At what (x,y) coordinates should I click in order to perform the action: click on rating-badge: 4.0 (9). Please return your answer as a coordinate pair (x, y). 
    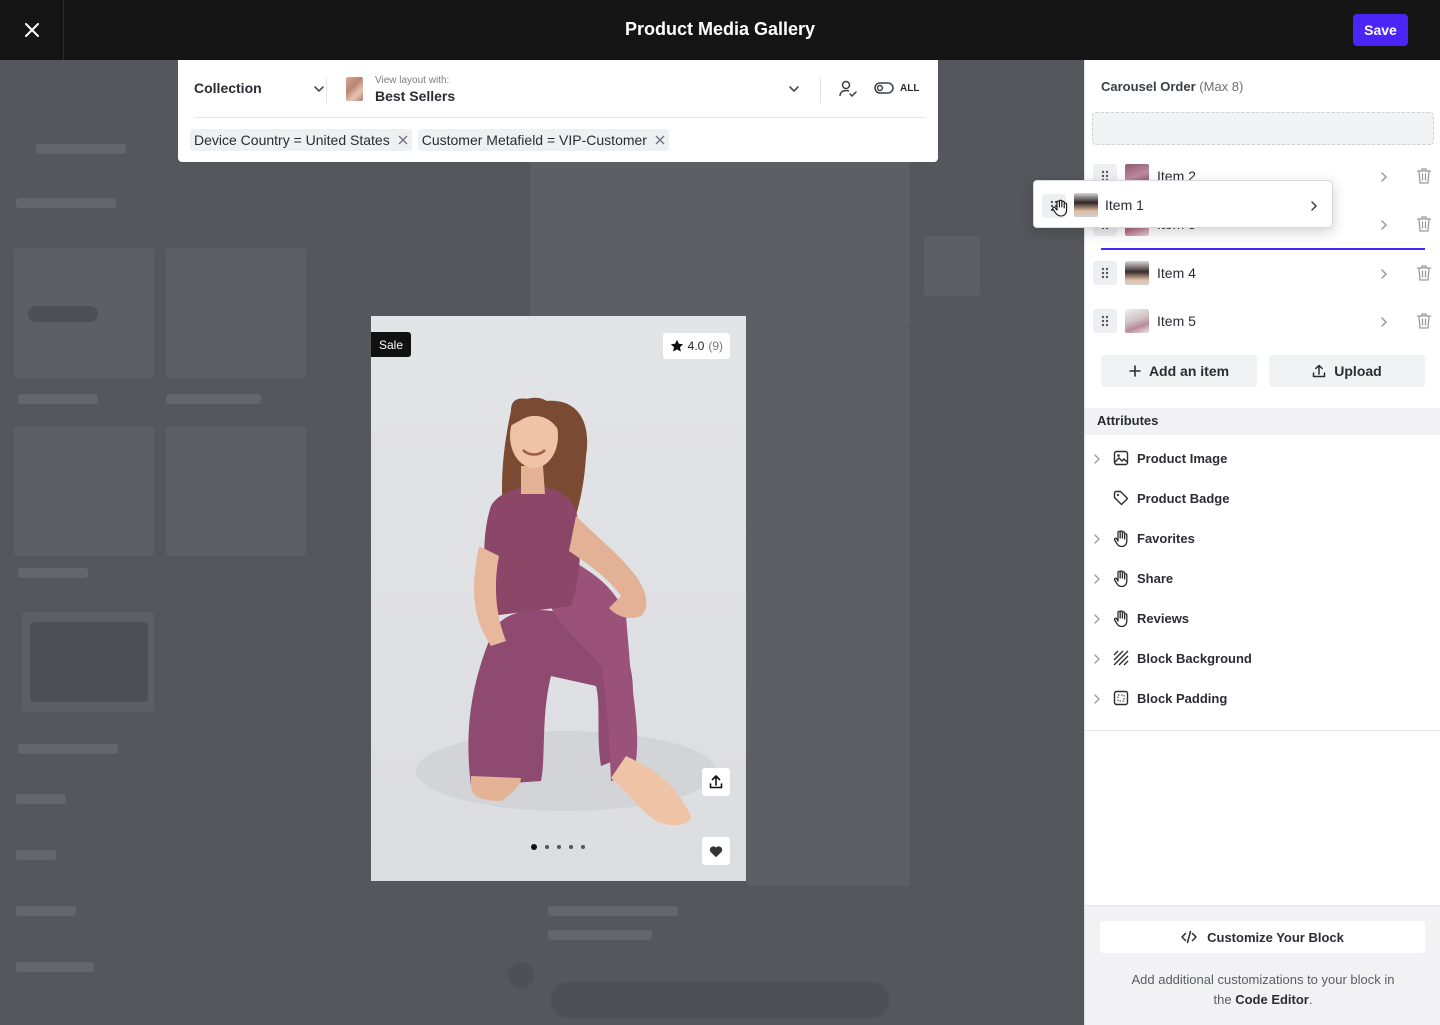
    Looking at the image, I should click on (696, 346).